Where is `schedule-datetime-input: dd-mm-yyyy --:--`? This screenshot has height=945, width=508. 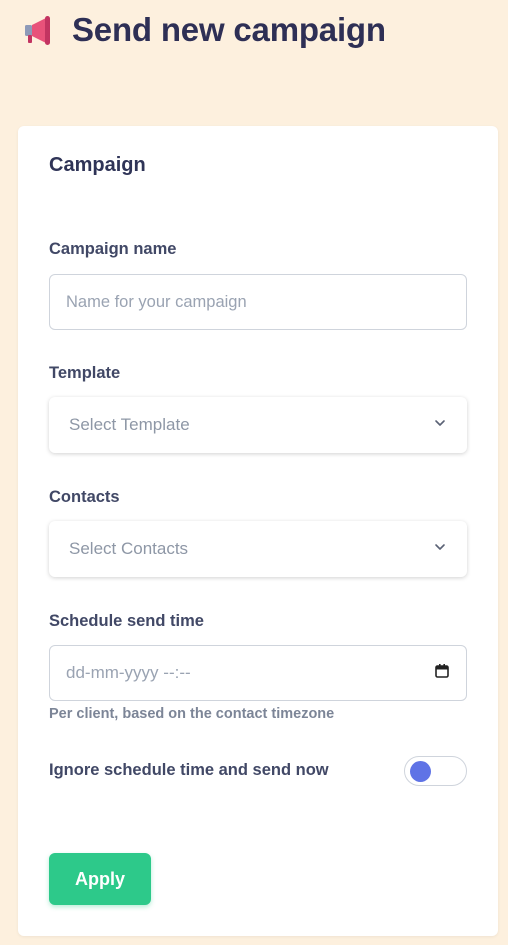 schedule-datetime-input: dd-mm-yyyy --:-- is located at coordinates (258, 673).